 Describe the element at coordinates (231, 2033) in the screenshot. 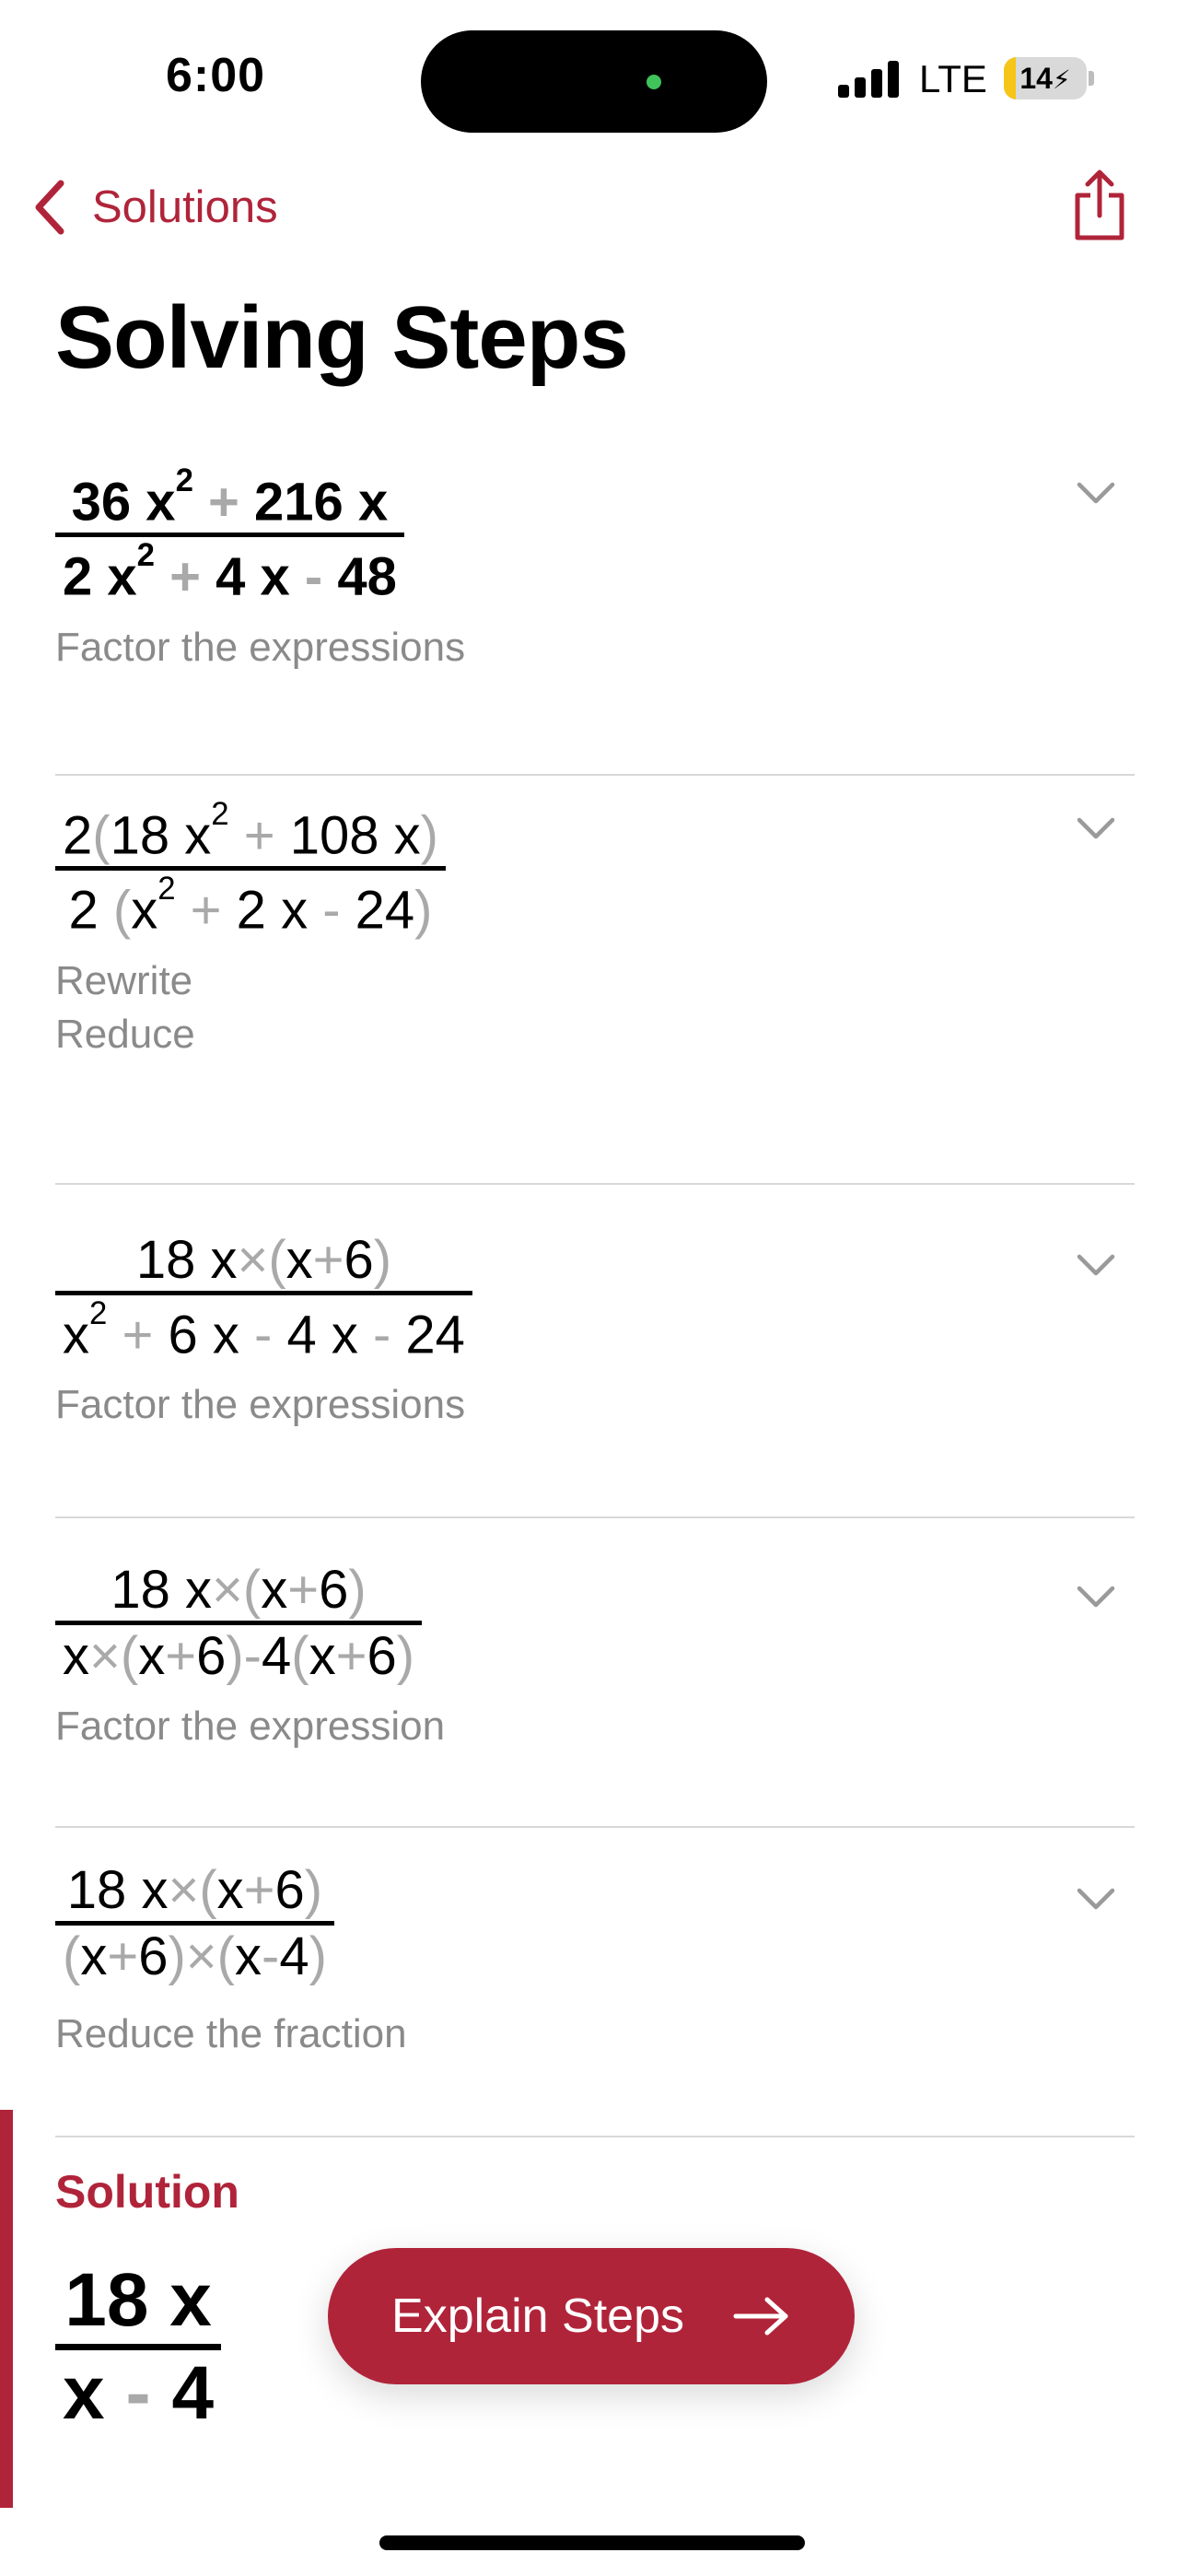

I see `step-description: Reduce the fraction` at that location.